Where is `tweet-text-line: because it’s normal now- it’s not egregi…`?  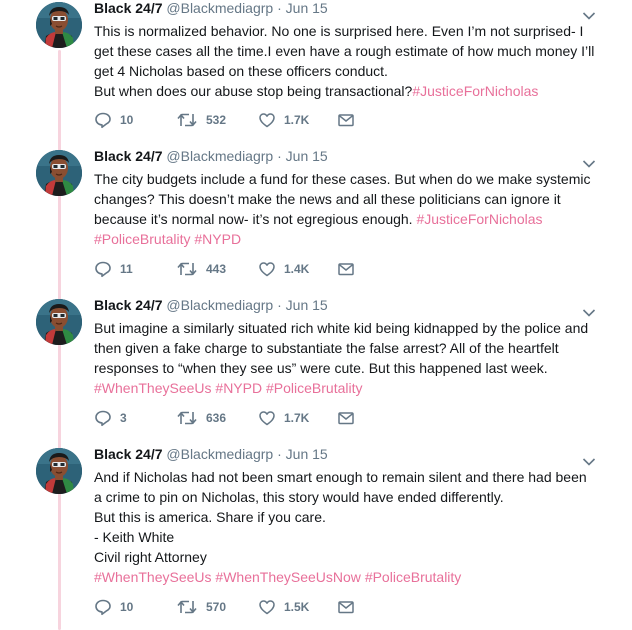
tweet-text-line: because it’s normal now- it’s not egregi… is located at coordinates (349, 219).